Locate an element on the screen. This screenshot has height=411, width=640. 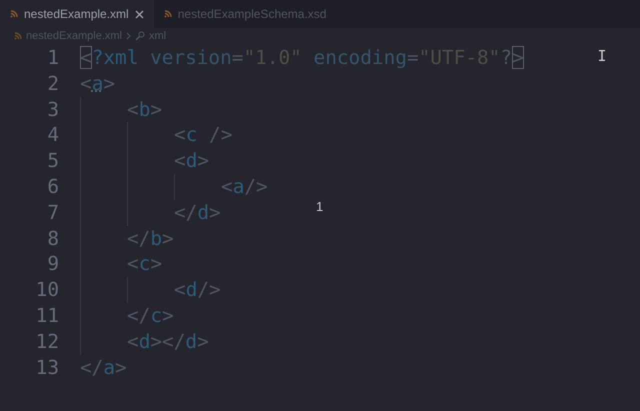
overlay-label: 1 is located at coordinates (320, 207).